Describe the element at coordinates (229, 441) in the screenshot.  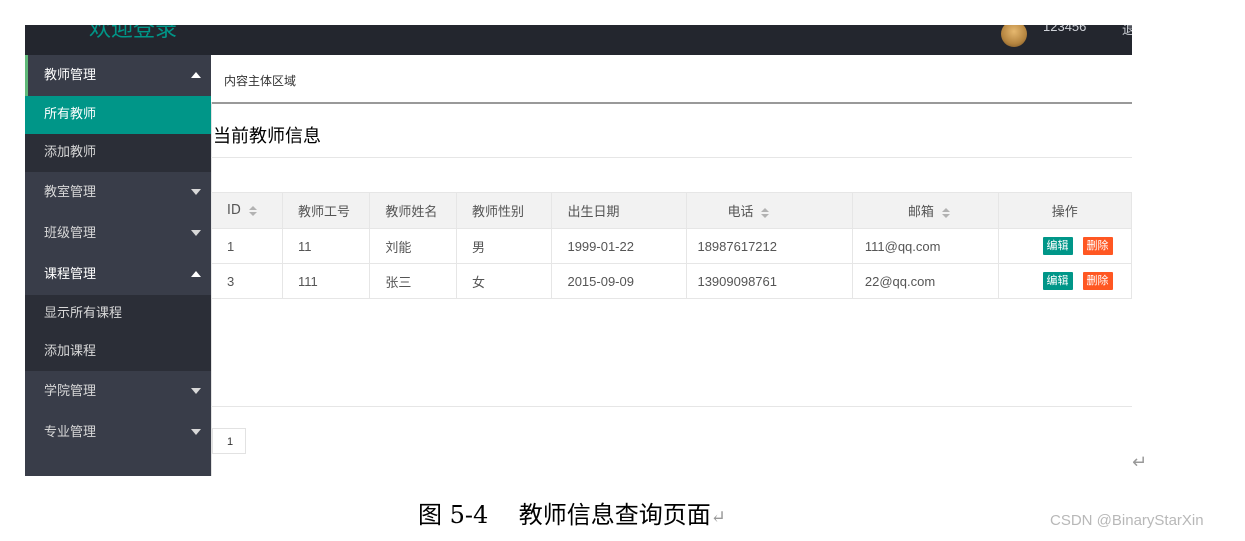
I see `pagination-page-button: 1` at that location.